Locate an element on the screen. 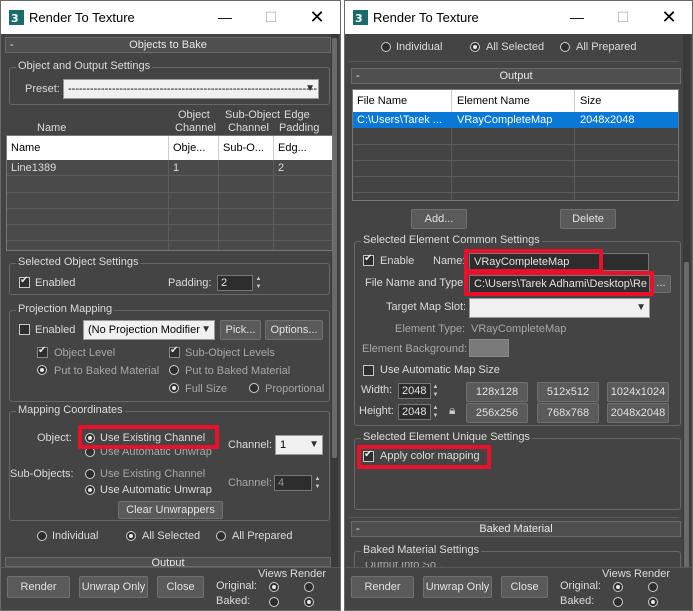 The image size is (693, 611). projection-enabled-checkbox is located at coordinates (24, 329).